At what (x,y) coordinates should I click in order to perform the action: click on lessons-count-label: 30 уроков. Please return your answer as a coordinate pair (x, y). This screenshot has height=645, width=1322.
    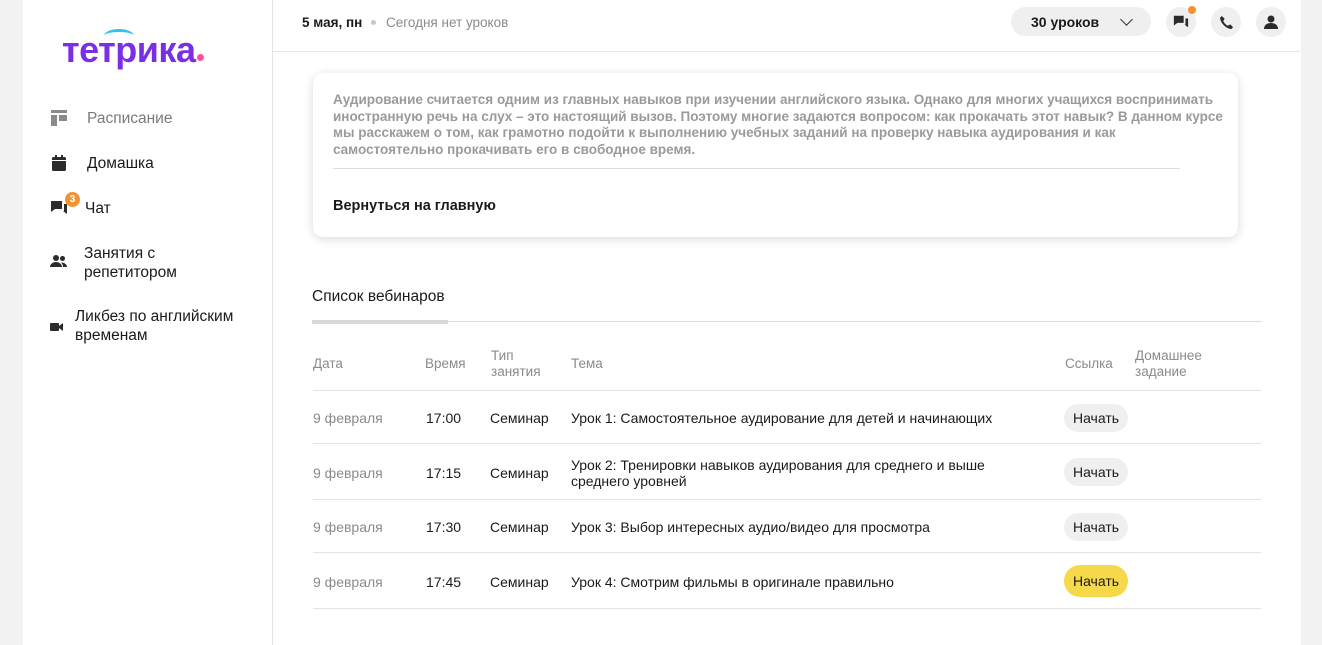
    Looking at the image, I should click on (1065, 21).